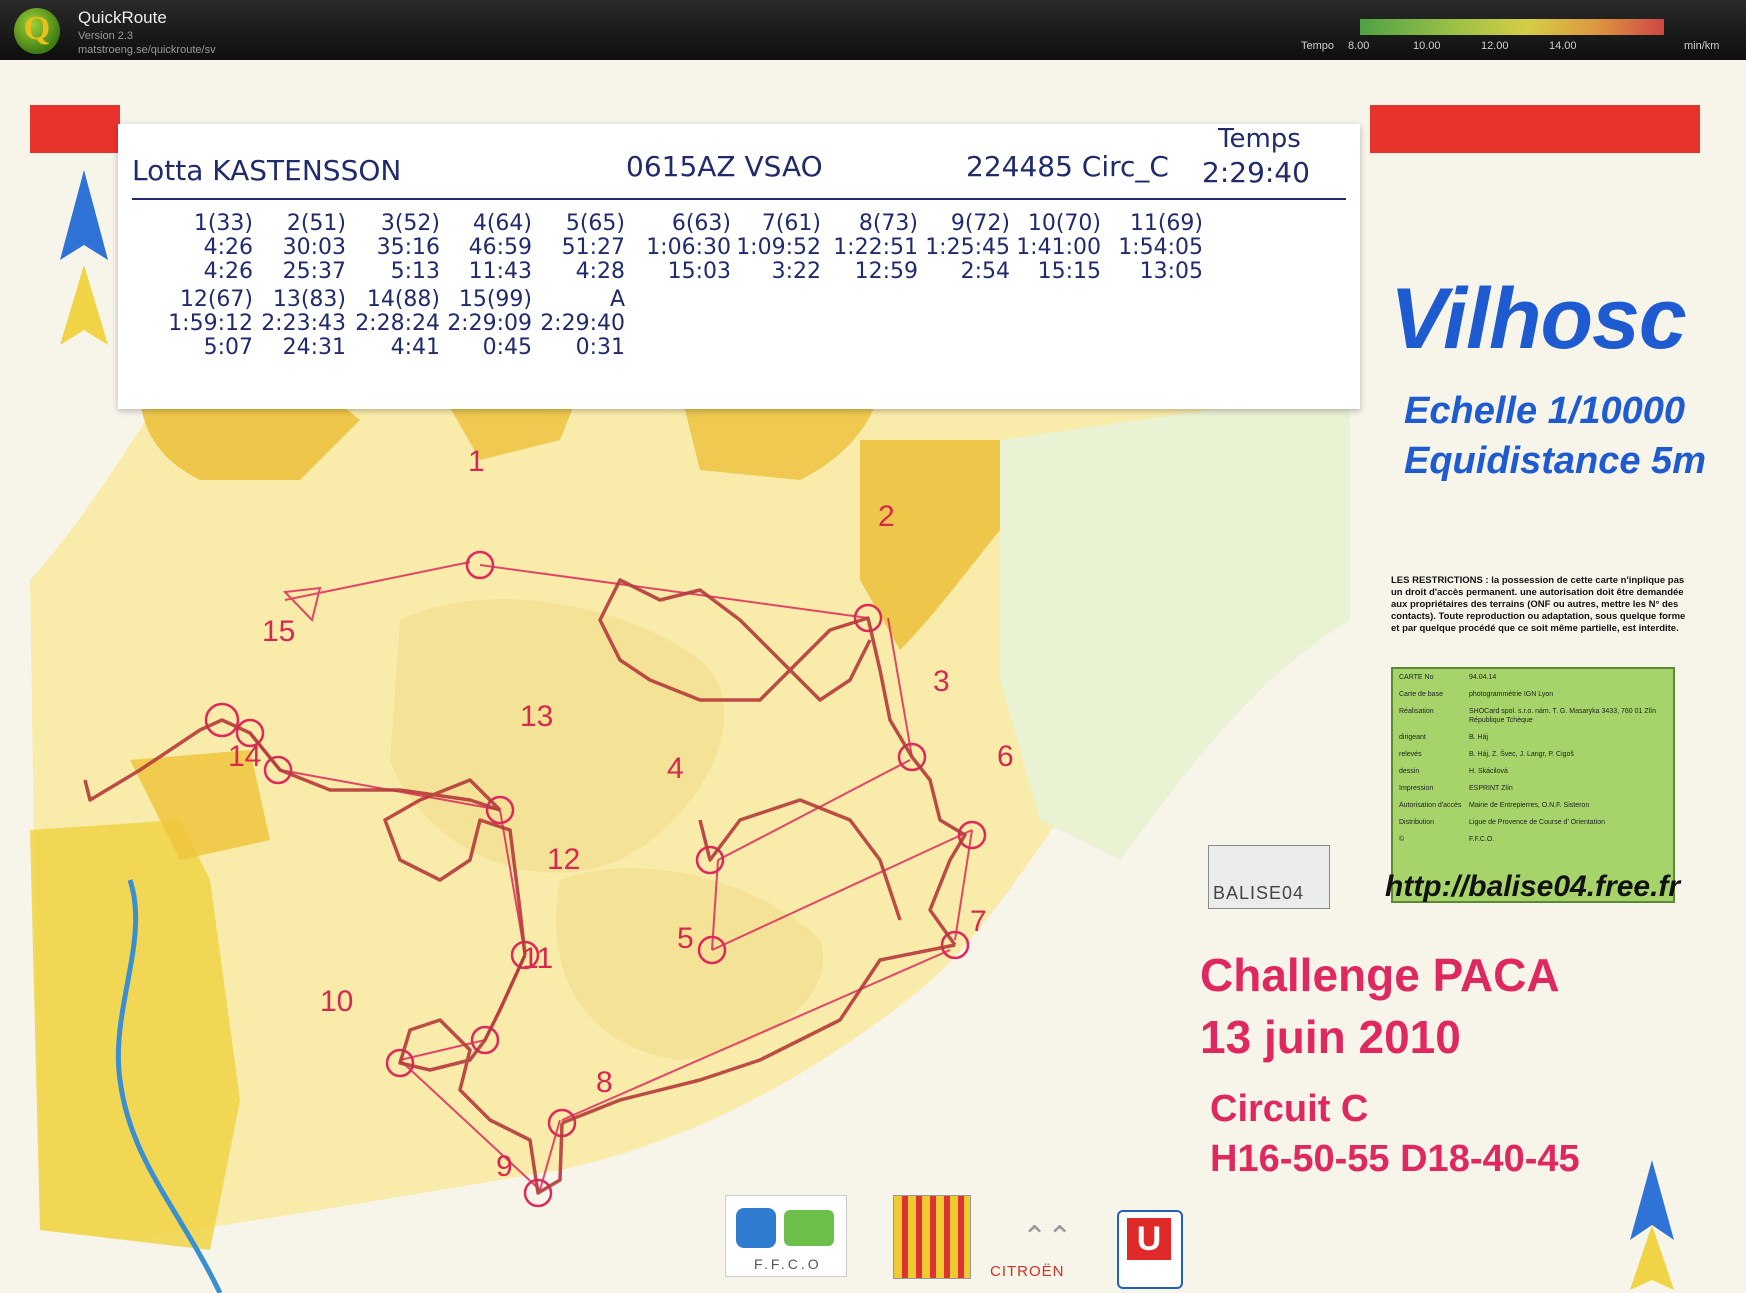 The height and width of the screenshot is (1293, 1746). Describe the element at coordinates (309, 299) in the screenshot. I see `split-control: 13(83)` at that location.